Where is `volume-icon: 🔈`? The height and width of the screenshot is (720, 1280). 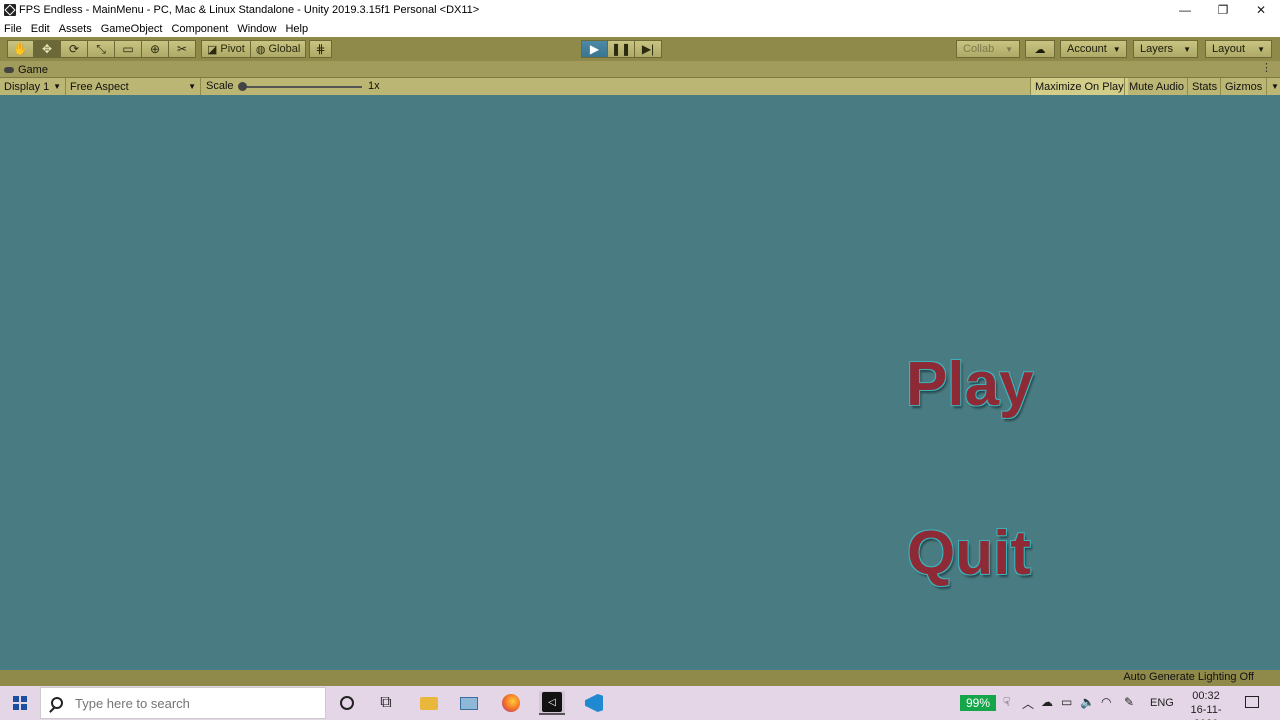
volume-icon: 🔈 is located at coordinates (1087, 702).